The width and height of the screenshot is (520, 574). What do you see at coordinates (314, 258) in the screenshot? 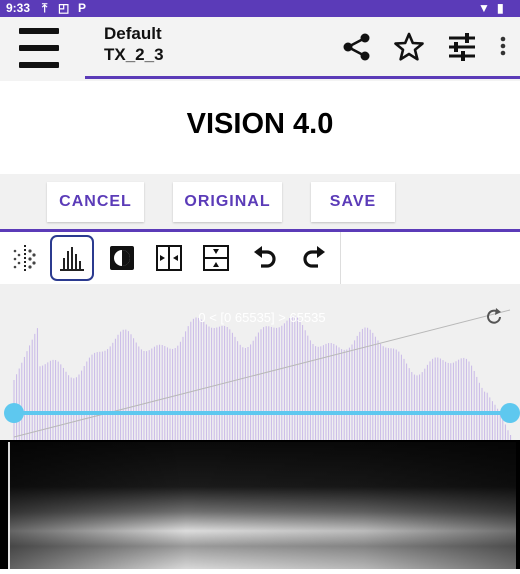
I see `redo-icon` at bounding box center [314, 258].